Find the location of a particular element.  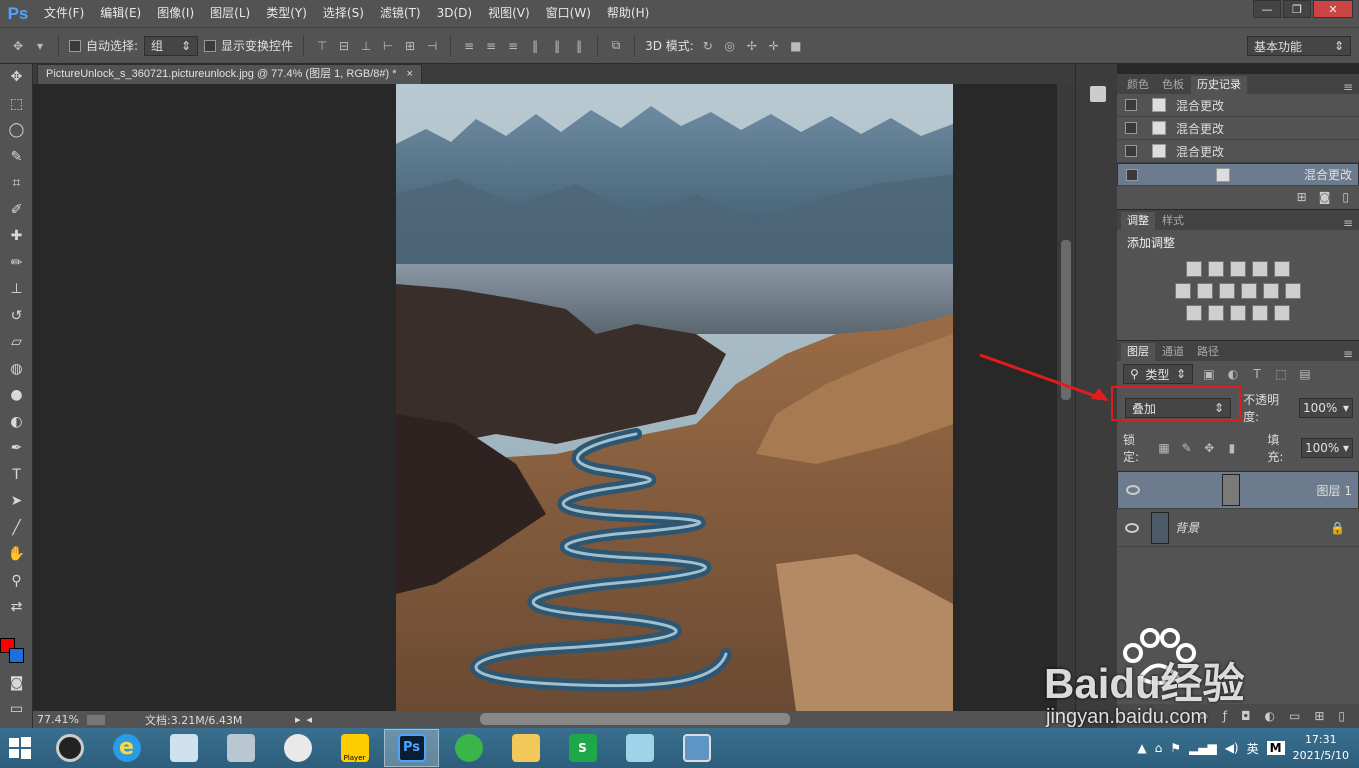

minimize-button: — is located at coordinates (1267, 9).